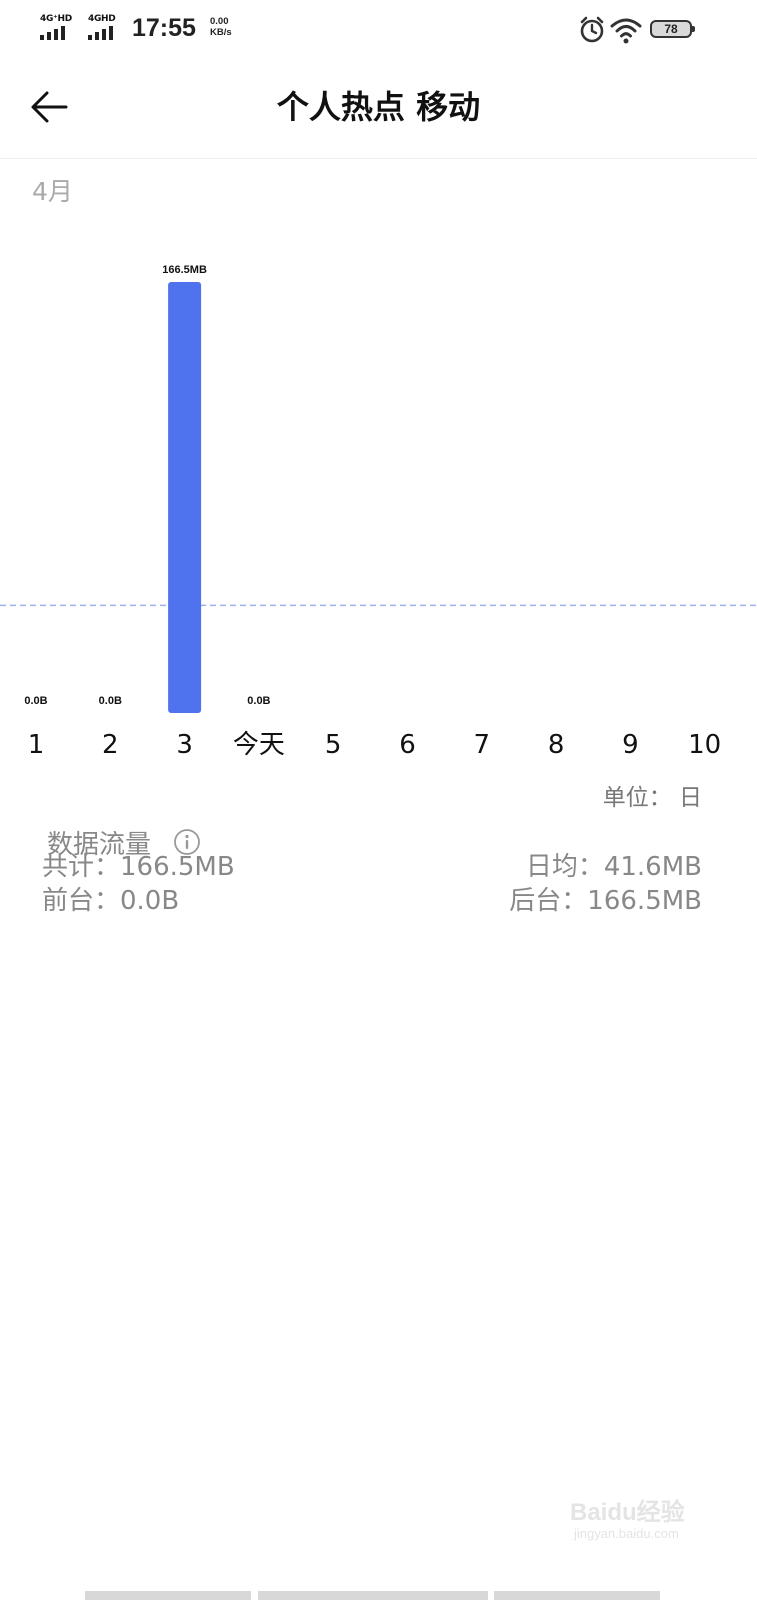 This screenshot has width=757, height=1600. What do you see at coordinates (333, 745) in the screenshot?
I see `x-tick-label: 5` at bounding box center [333, 745].